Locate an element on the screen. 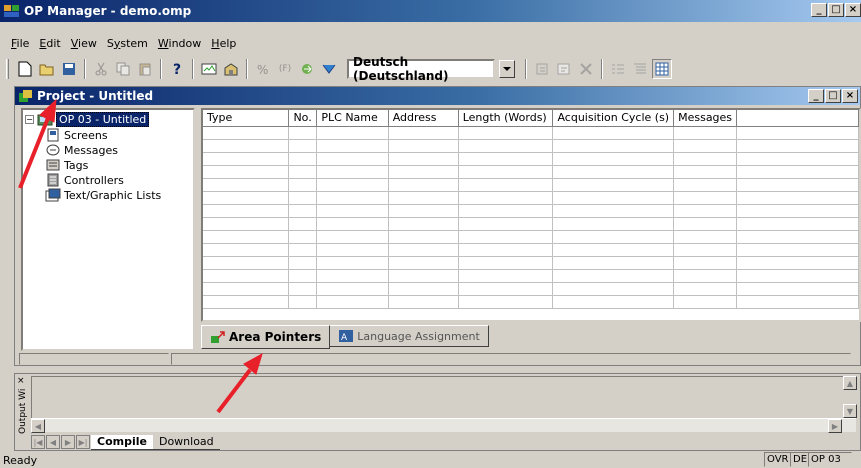 The image size is (861, 468). red-arrow-area-pointers is located at coordinates (239, 383).